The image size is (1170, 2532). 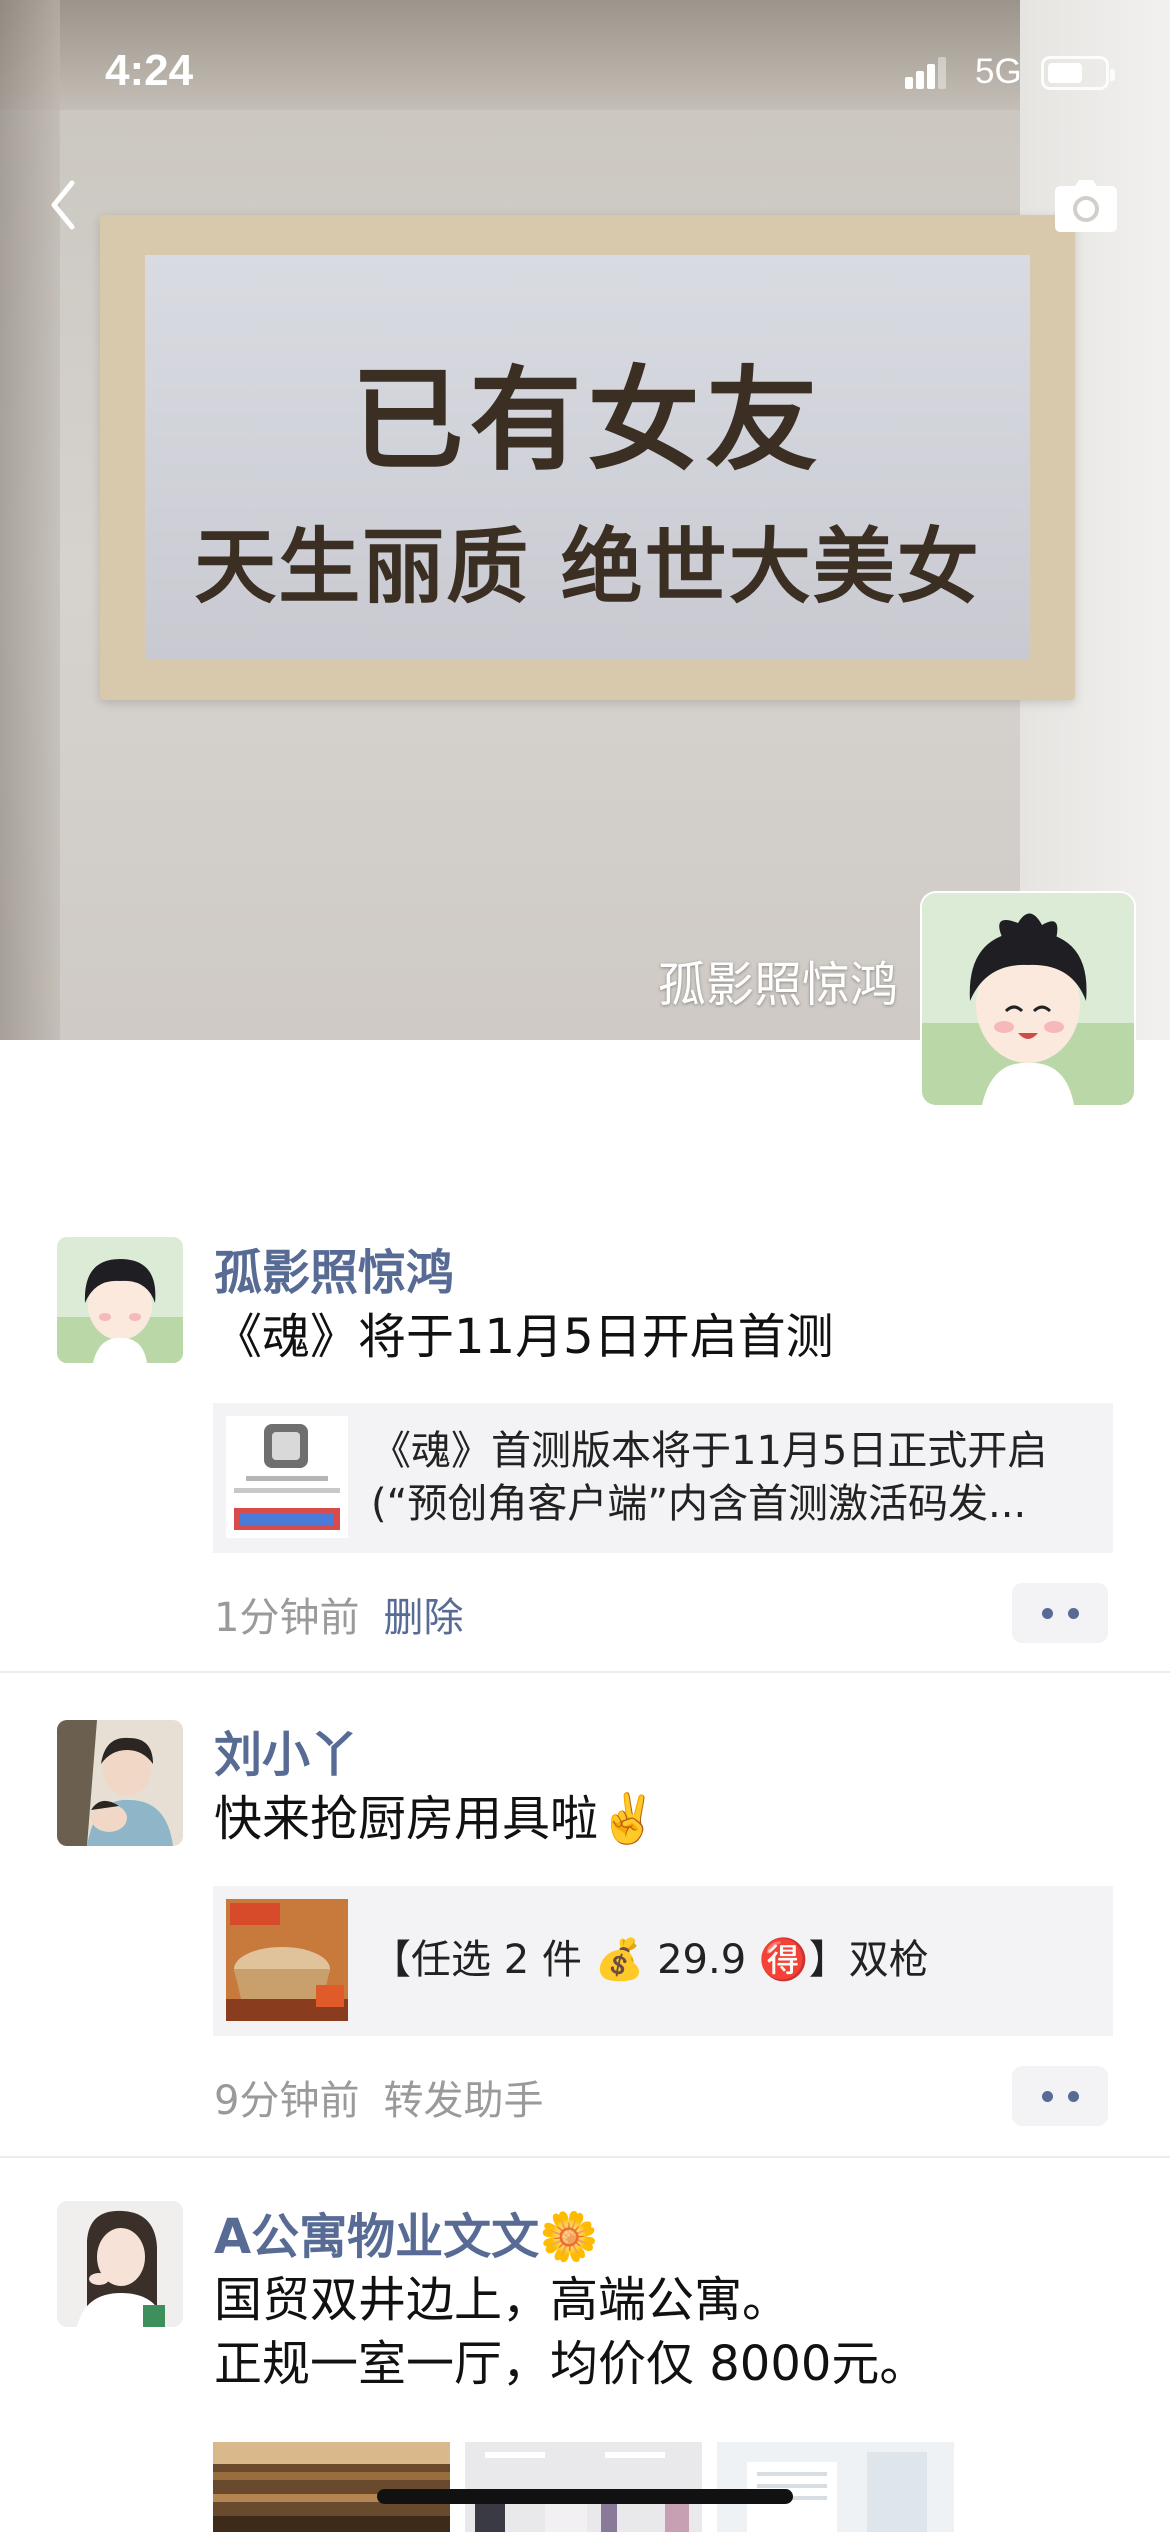 What do you see at coordinates (1086, 206) in the screenshot?
I see `camera-icon` at bounding box center [1086, 206].